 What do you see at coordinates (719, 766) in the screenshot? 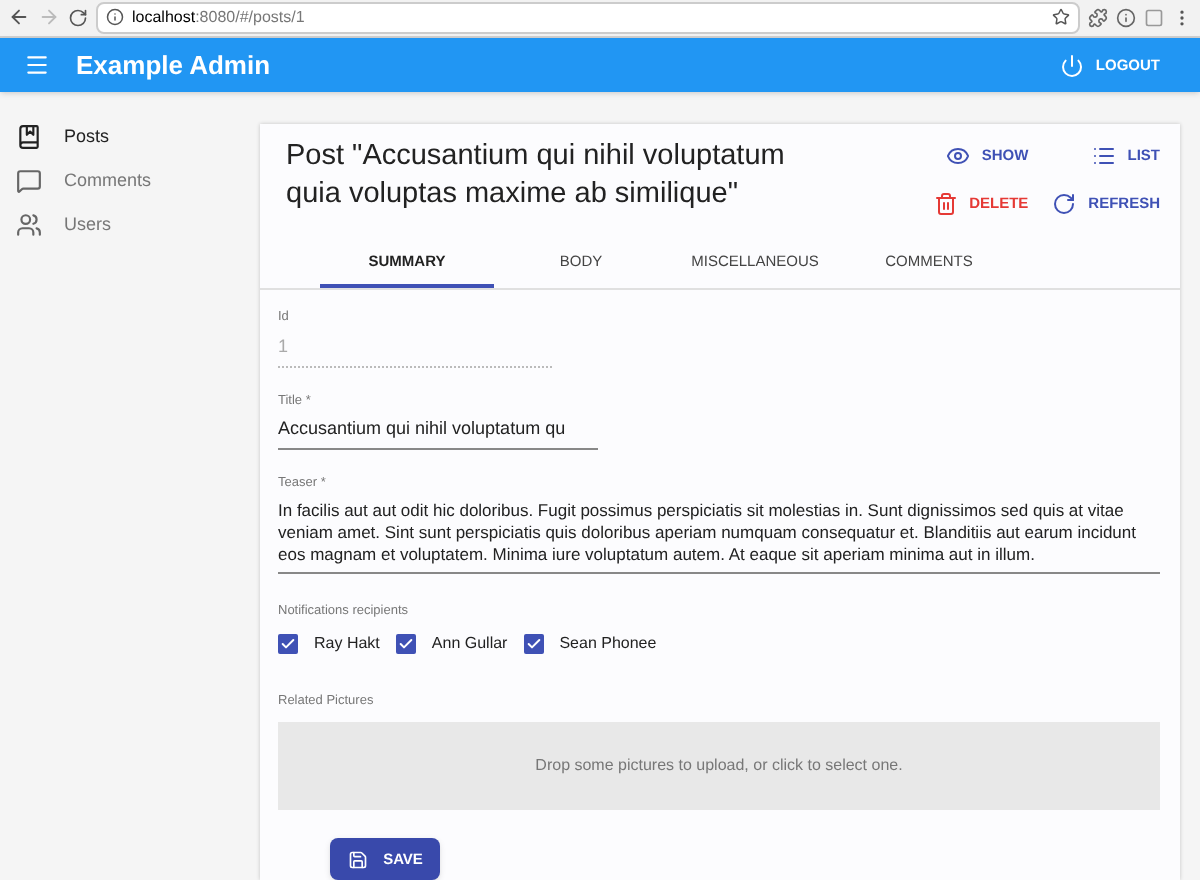
I see `dropzone: Drop some pictures to upload, or click to select one.` at bounding box center [719, 766].